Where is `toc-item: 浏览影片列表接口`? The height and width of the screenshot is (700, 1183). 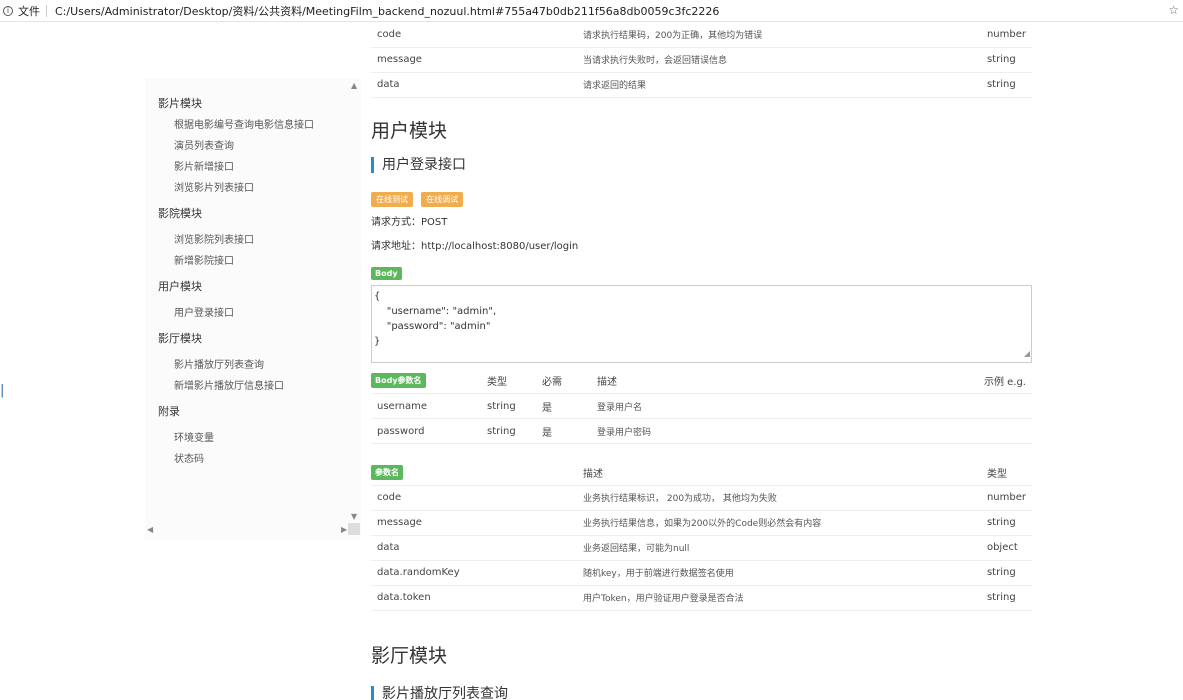
toc-item: 浏览影片列表接口 is located at coordinates (236, 189).